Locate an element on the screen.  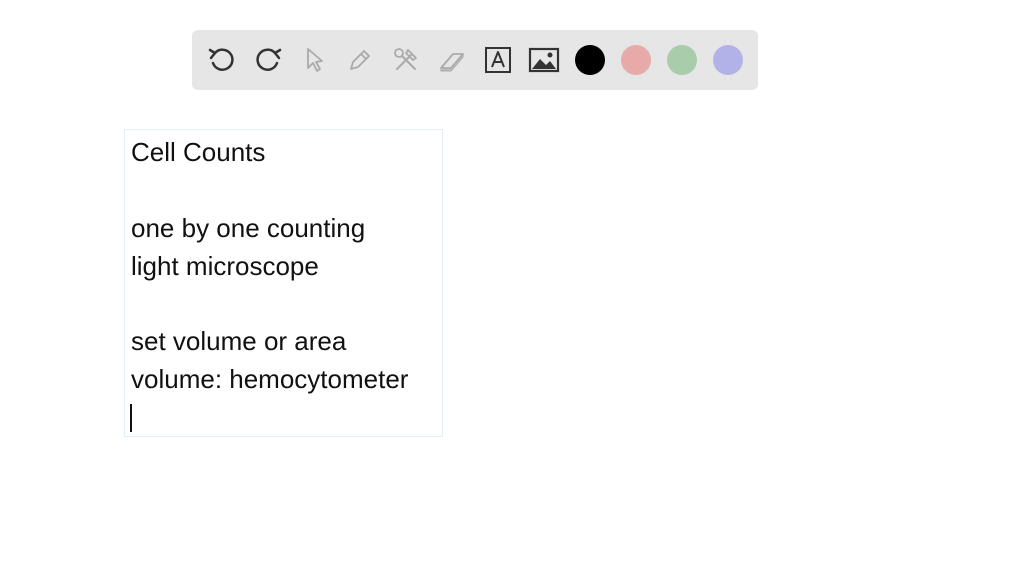
color-swatch-lavender is located at coordinates (728, 60).